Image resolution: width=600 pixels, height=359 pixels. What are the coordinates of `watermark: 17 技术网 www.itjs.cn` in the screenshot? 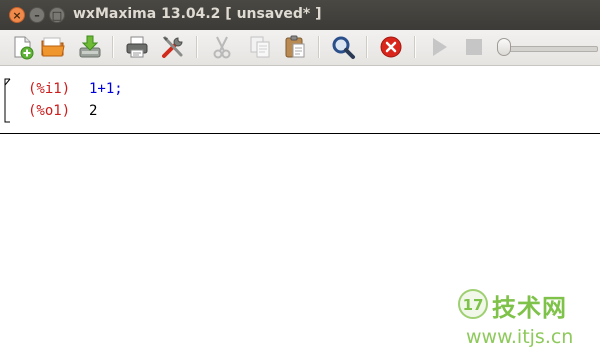 It's located at (525, 319).